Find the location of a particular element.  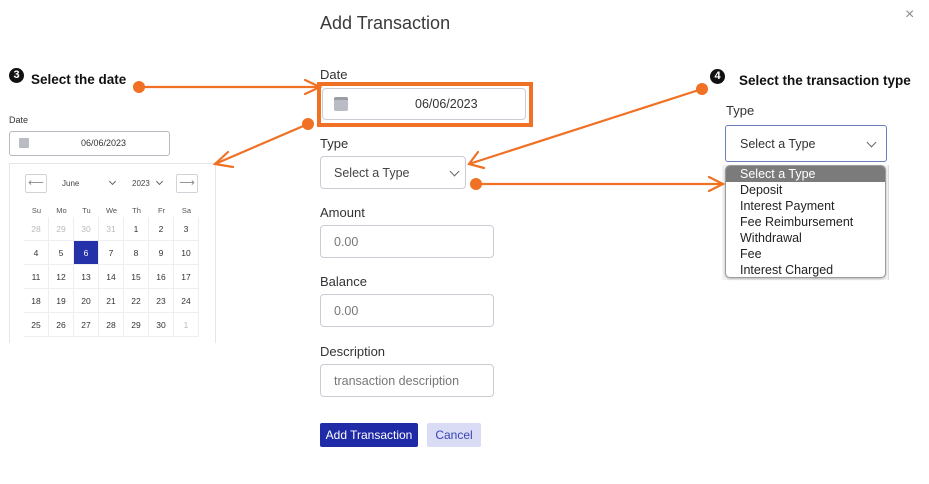

arrow-to-type-select is located at coordinates (585, 126).